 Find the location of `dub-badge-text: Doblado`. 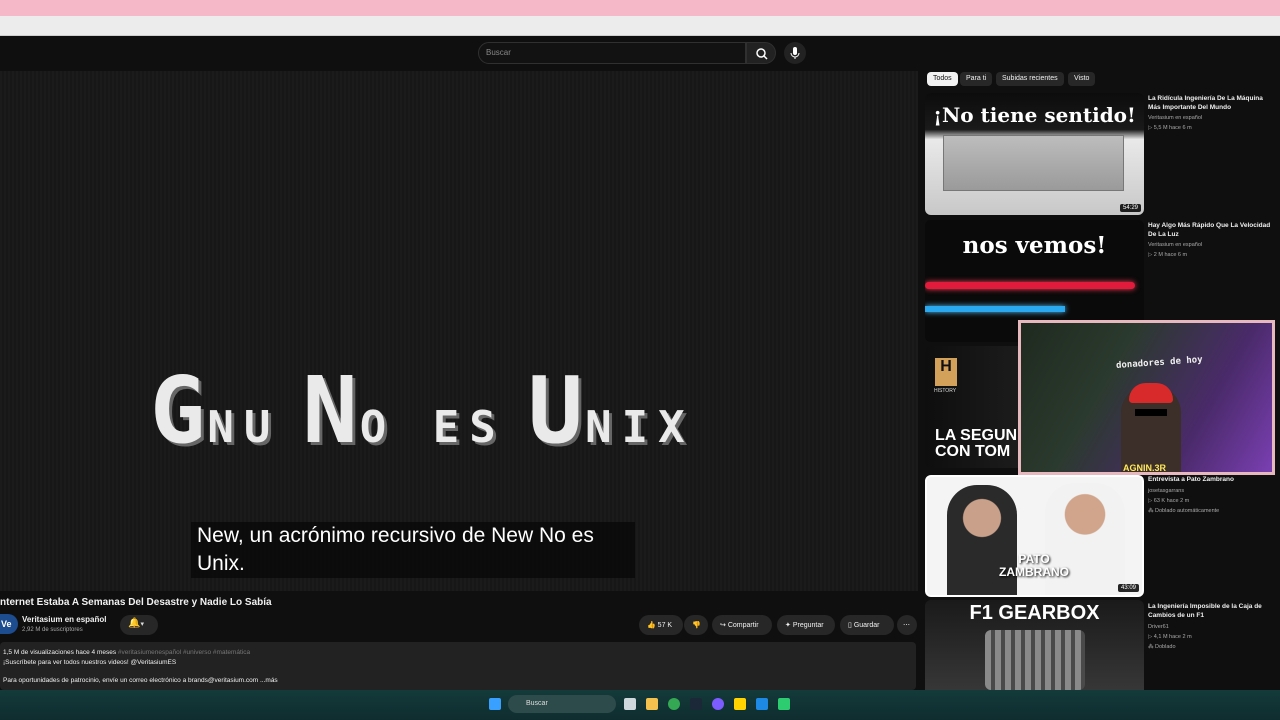

dub-badge-text: Doblado is located at coordinates (1165, 647).